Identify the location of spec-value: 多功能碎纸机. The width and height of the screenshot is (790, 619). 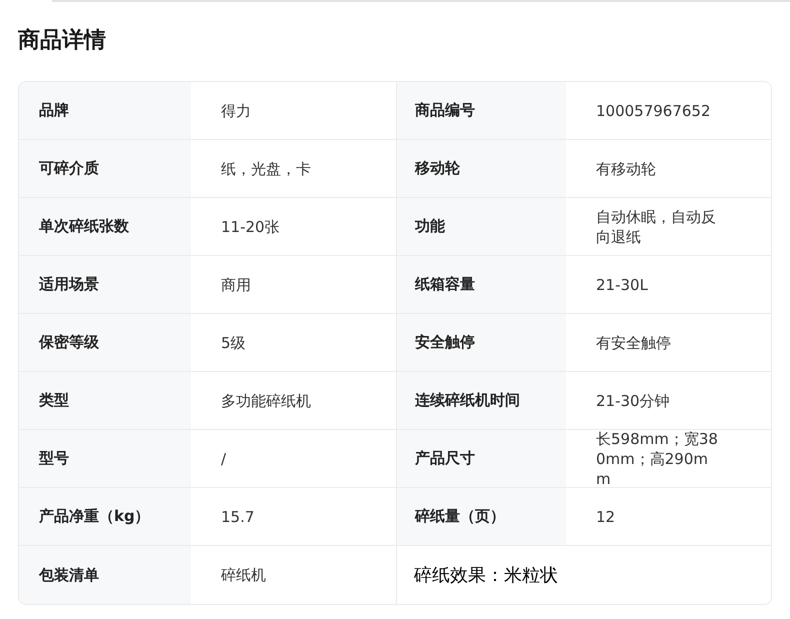
(266, 400).